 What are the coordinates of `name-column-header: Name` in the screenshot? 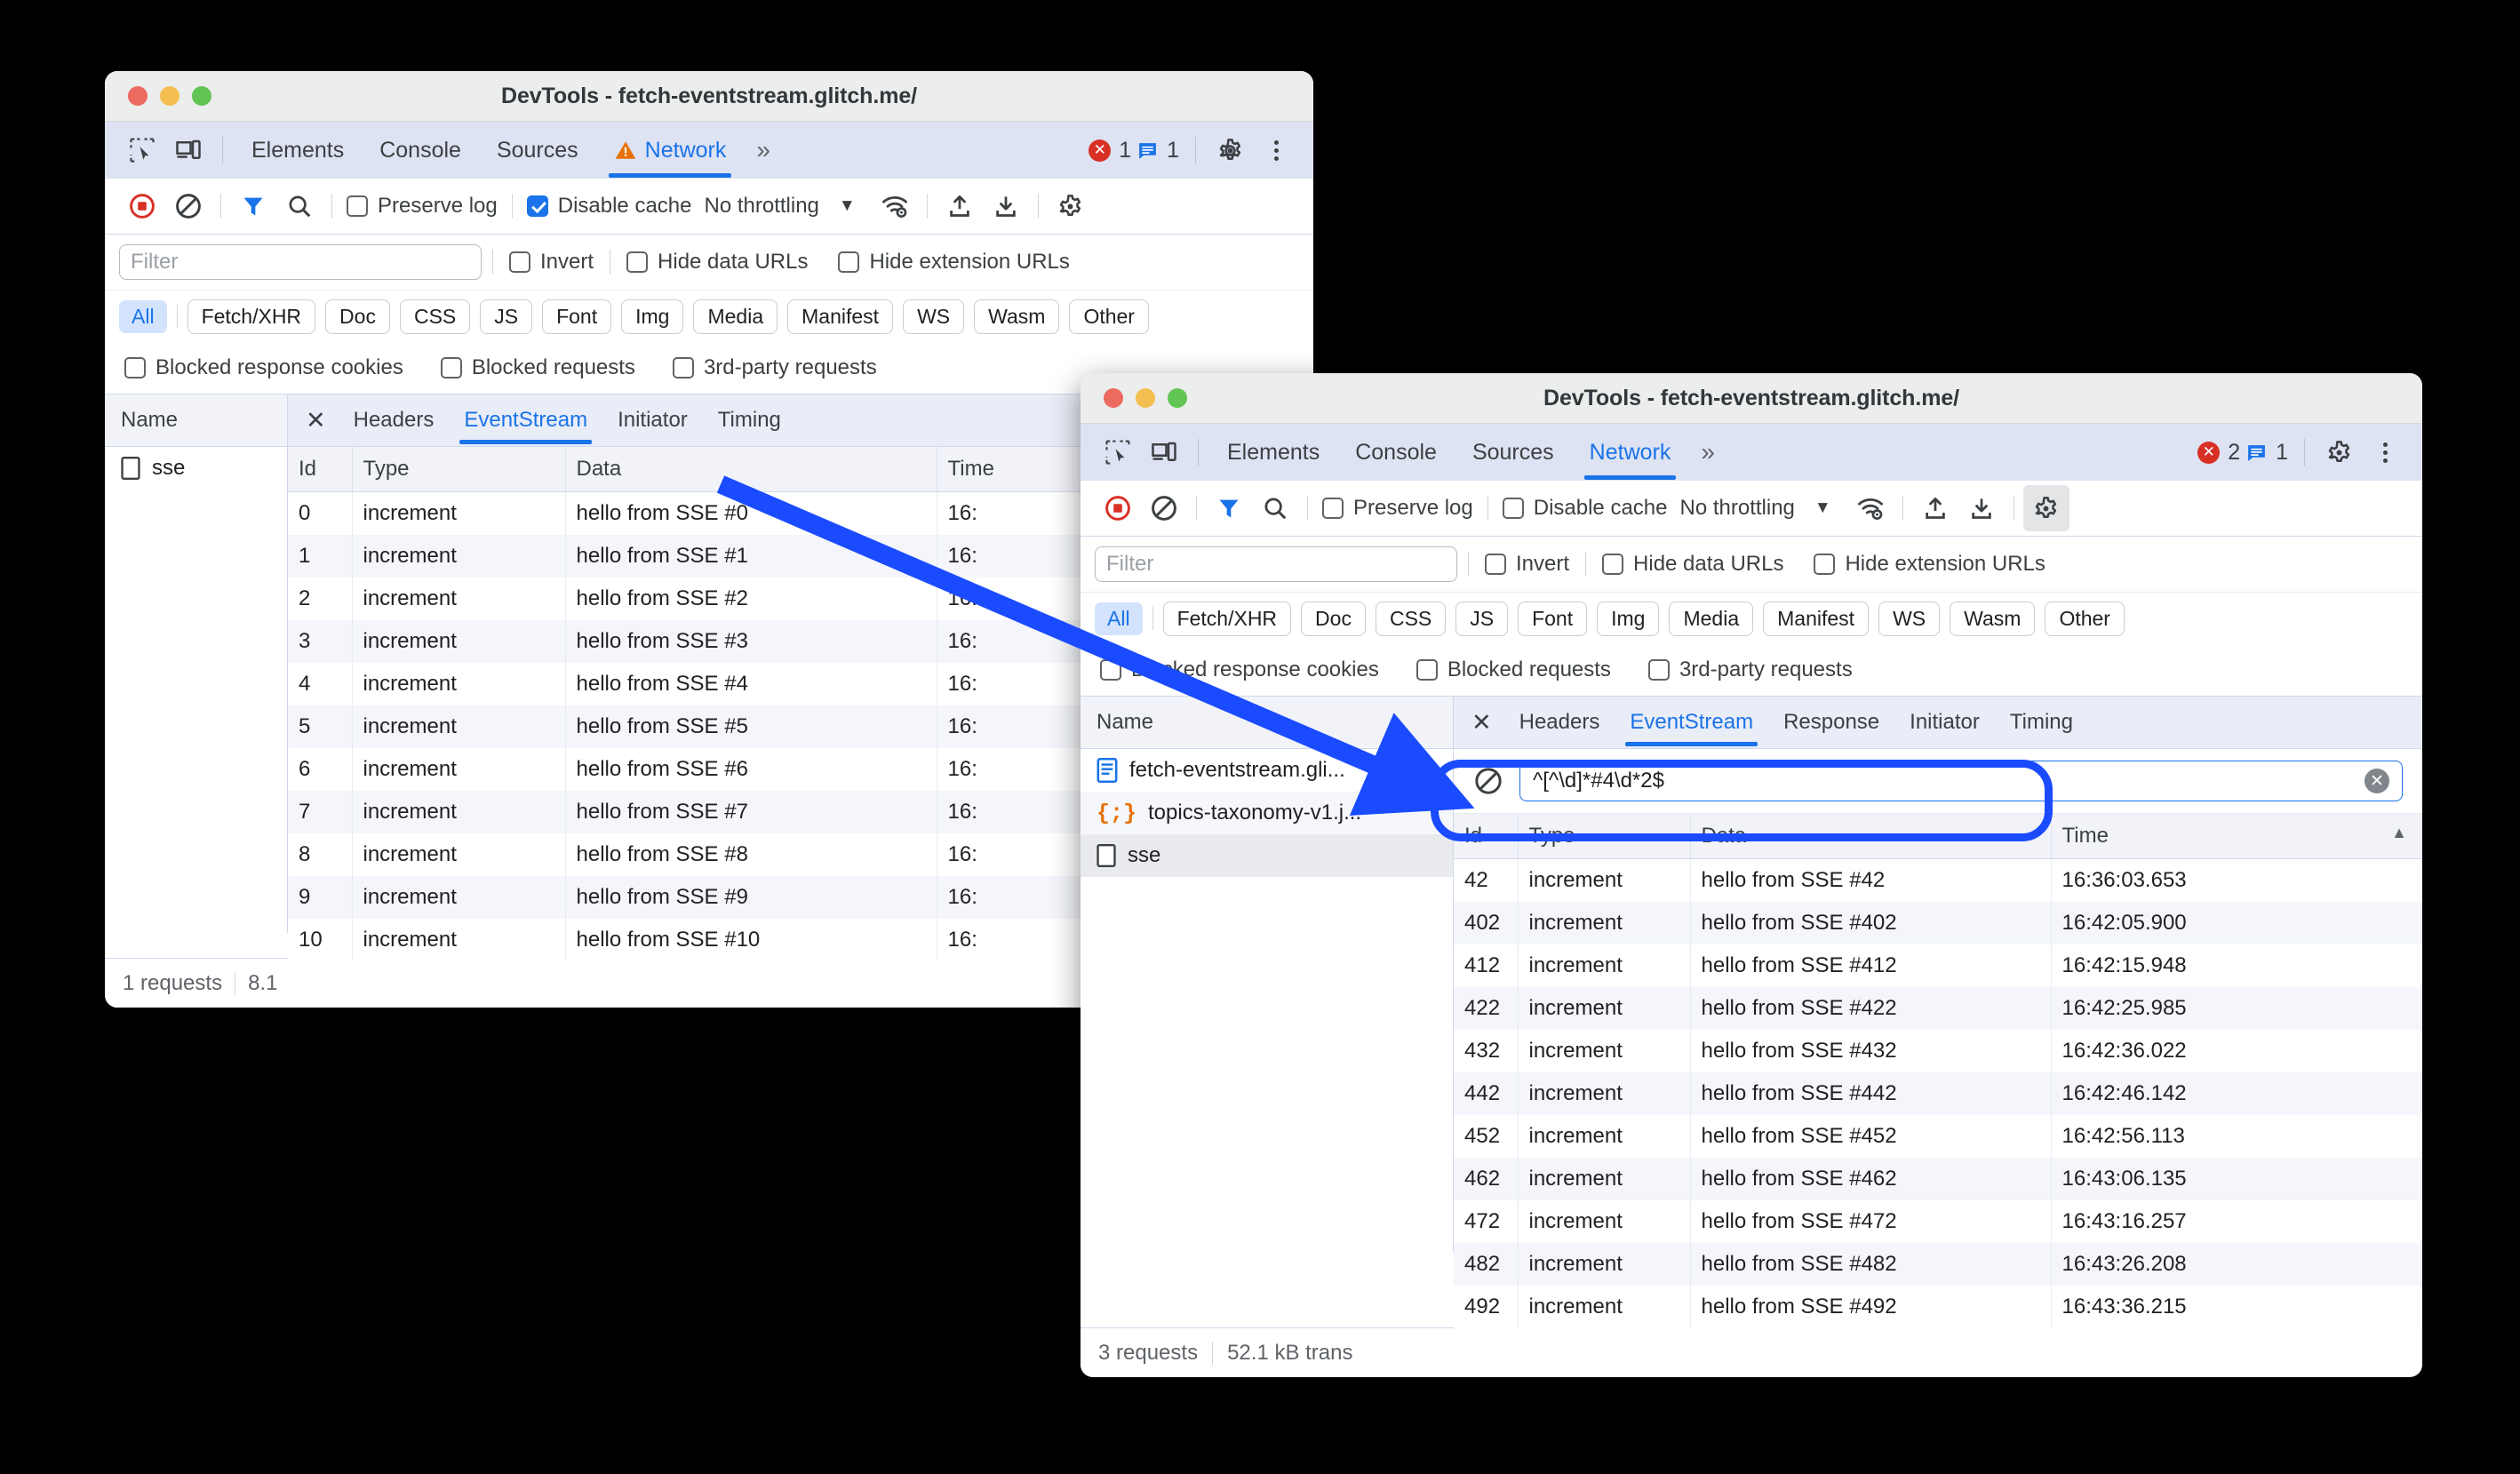 It's located at (196, 420).